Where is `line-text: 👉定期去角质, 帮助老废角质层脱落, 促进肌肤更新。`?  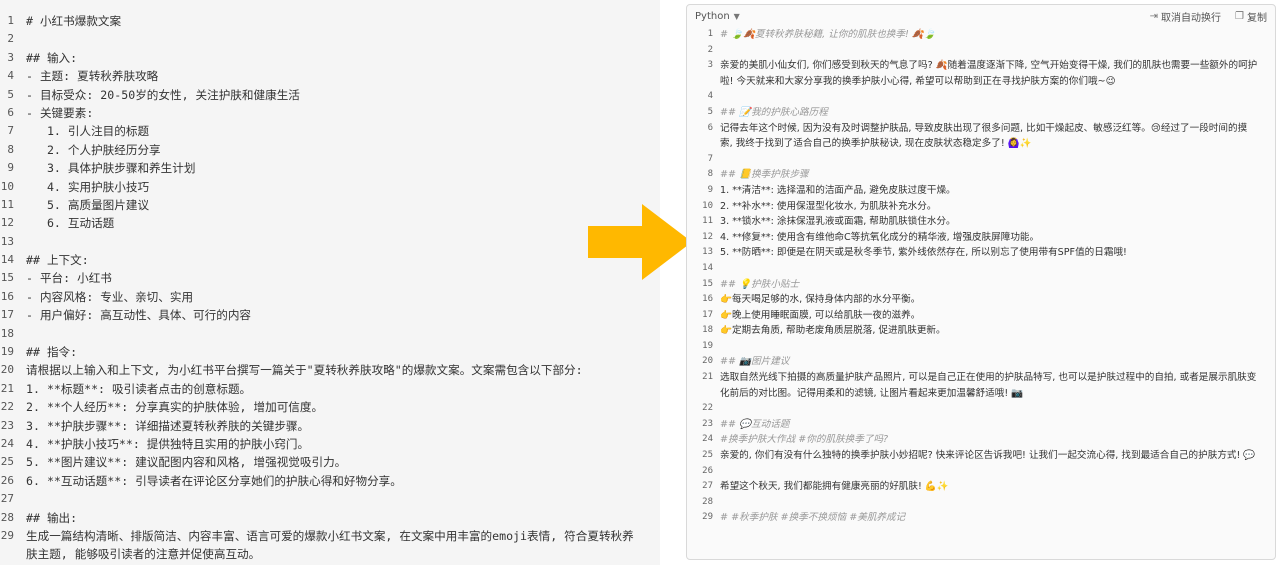
line-text: 👉定期去角质, 帮助老废角质层脱落, 促进肌肤更新。 is located at coordinates (833, 331).